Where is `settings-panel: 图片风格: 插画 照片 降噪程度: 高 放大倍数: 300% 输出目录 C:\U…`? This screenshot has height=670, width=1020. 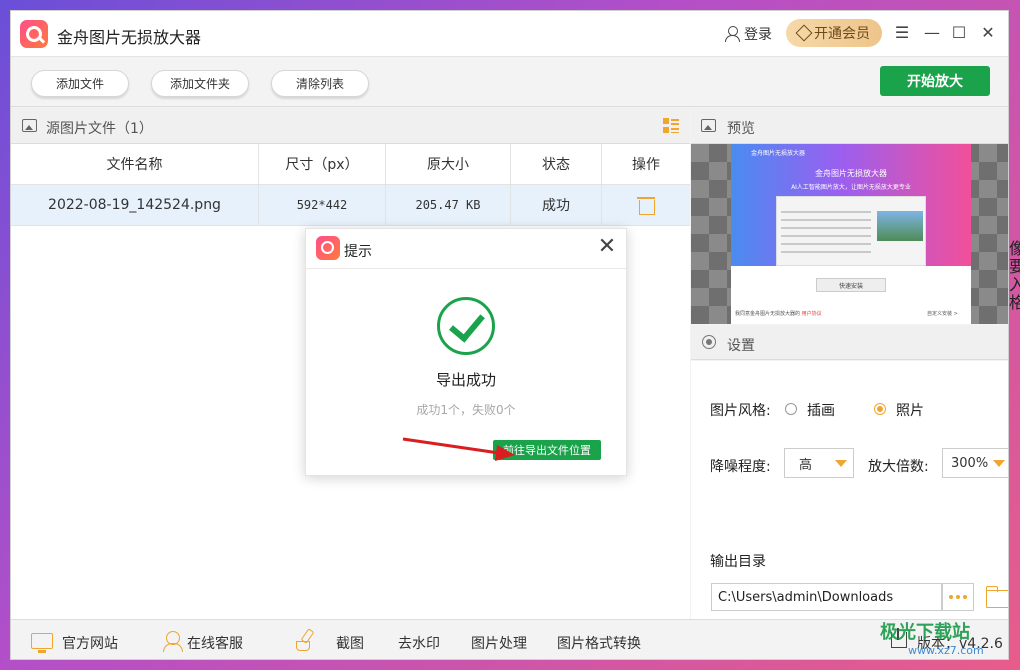 settings-panel: 图片风格: 插画 照片 降噪程度: 高 放大倍数: 300% 输出目录 C:\U… is located at coordinates (849, 490).